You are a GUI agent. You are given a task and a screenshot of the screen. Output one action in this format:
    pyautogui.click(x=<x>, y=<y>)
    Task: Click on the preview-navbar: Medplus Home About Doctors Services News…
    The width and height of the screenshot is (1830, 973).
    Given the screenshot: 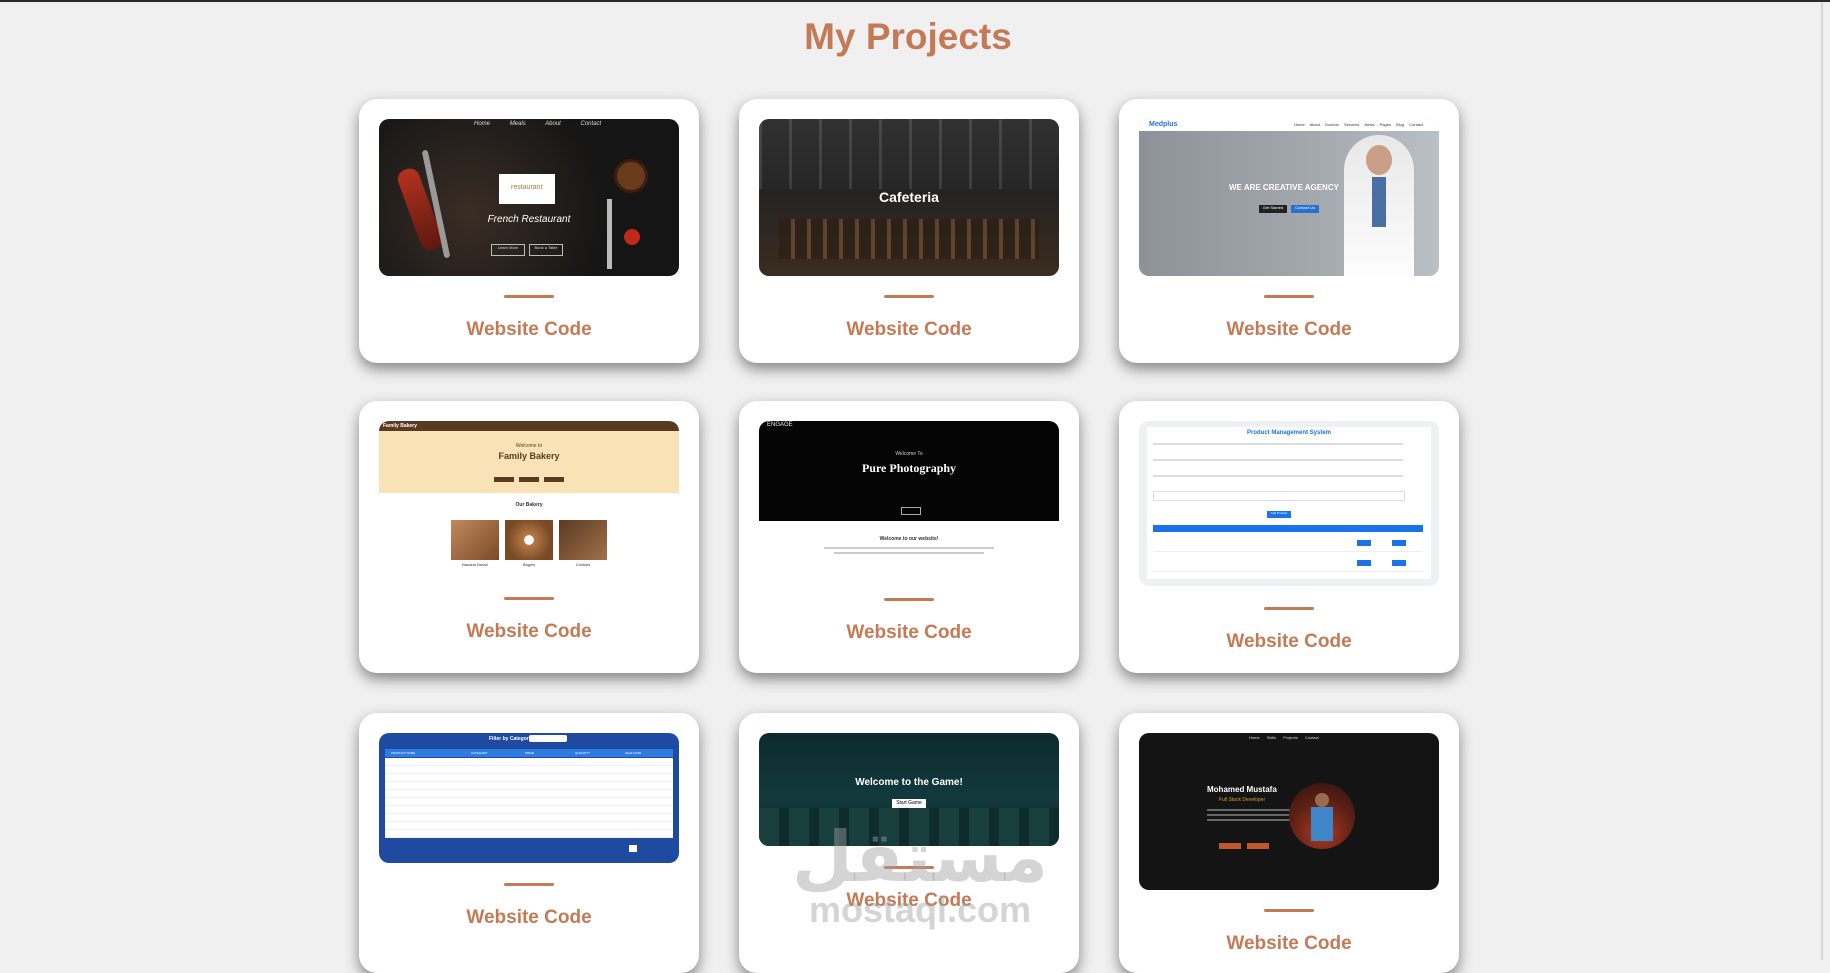 What is the action you would take?
    pyautogui.click(x=1289, y=125)
    